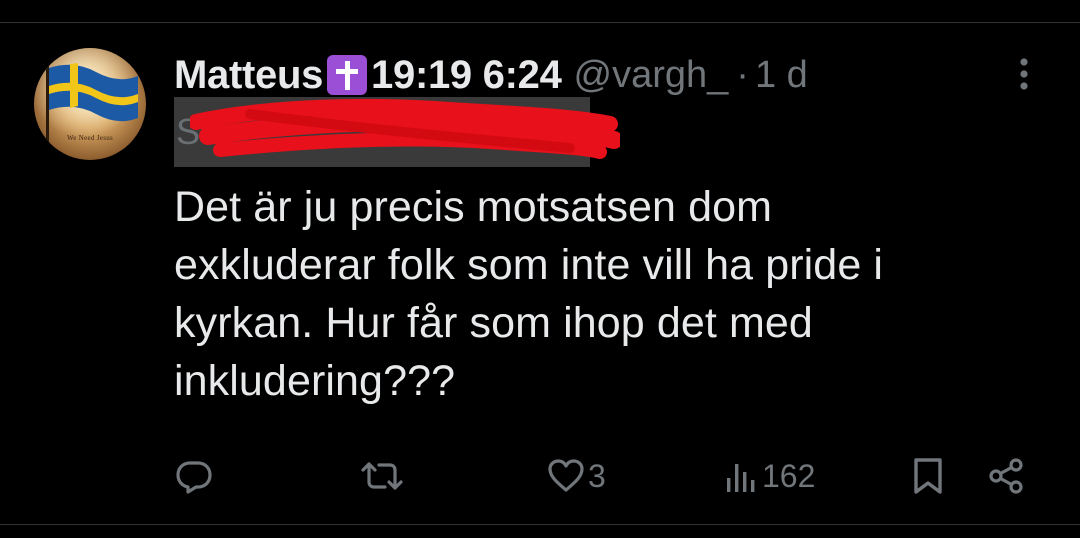 Image resolution: width=1080 pixels, height=538 pixels. What do you see at coordinates (248, 75) in the screenshot?
I see `display-name: Matteus` at bounding box center [248, 75].